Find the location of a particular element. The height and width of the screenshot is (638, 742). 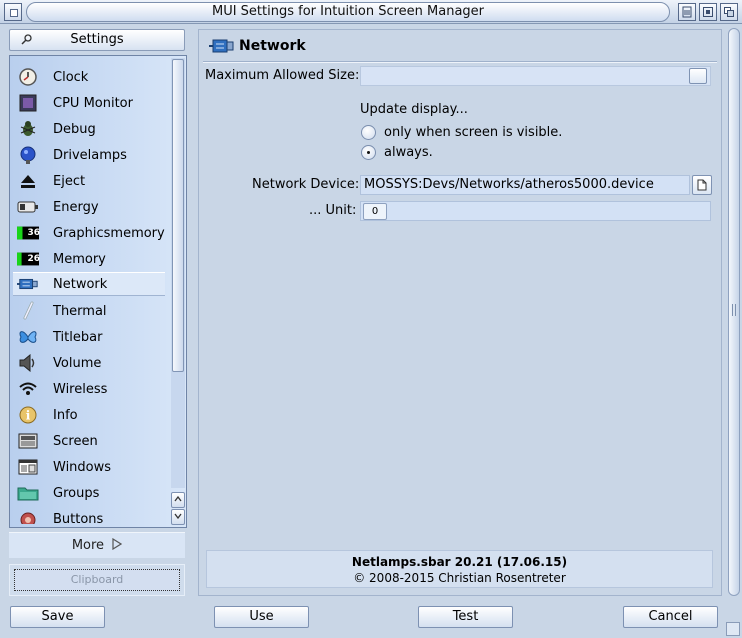

max-size-slider-knob is located at coordinates (698, 76).